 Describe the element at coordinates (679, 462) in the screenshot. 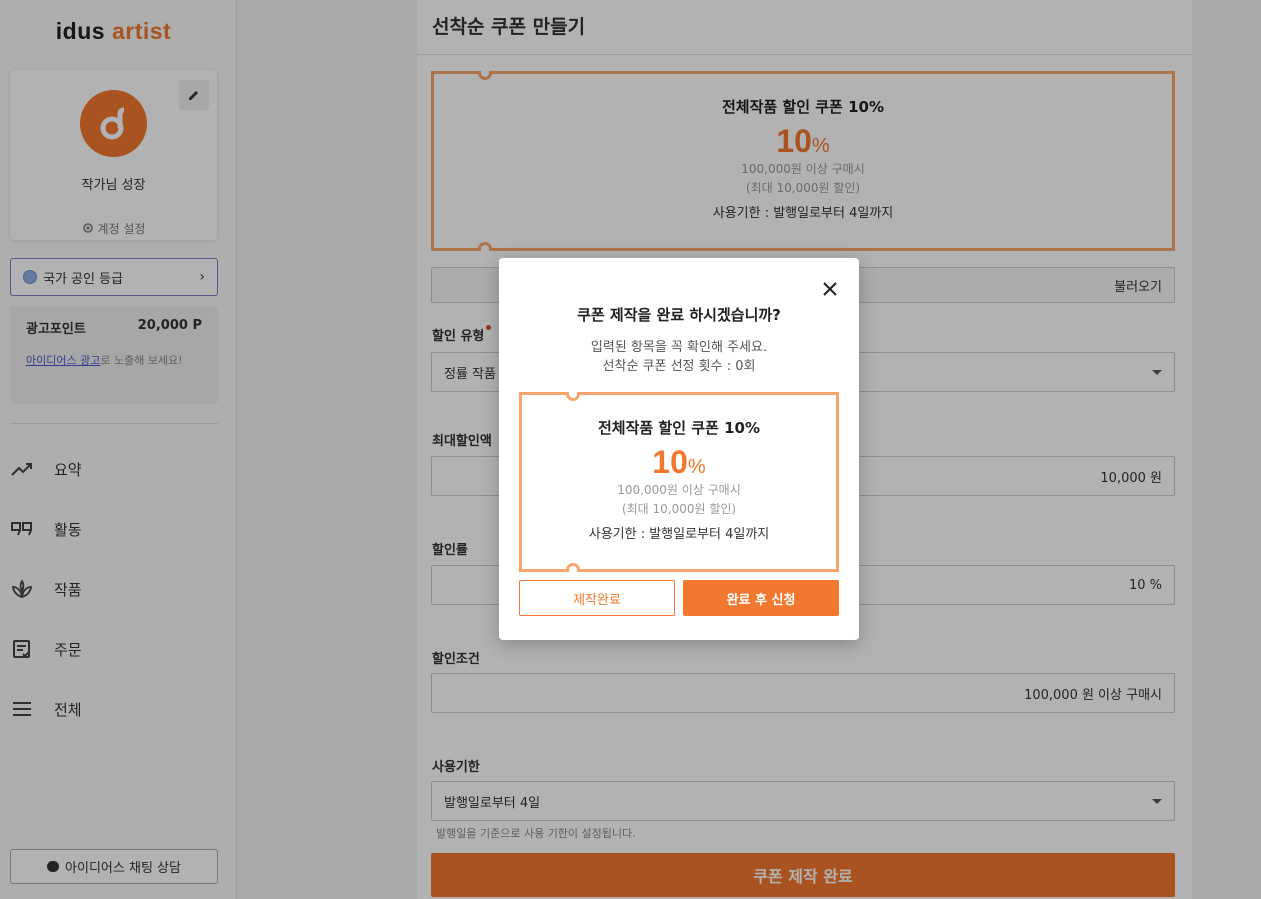

I see `coupon-percent: 10%` at that location.